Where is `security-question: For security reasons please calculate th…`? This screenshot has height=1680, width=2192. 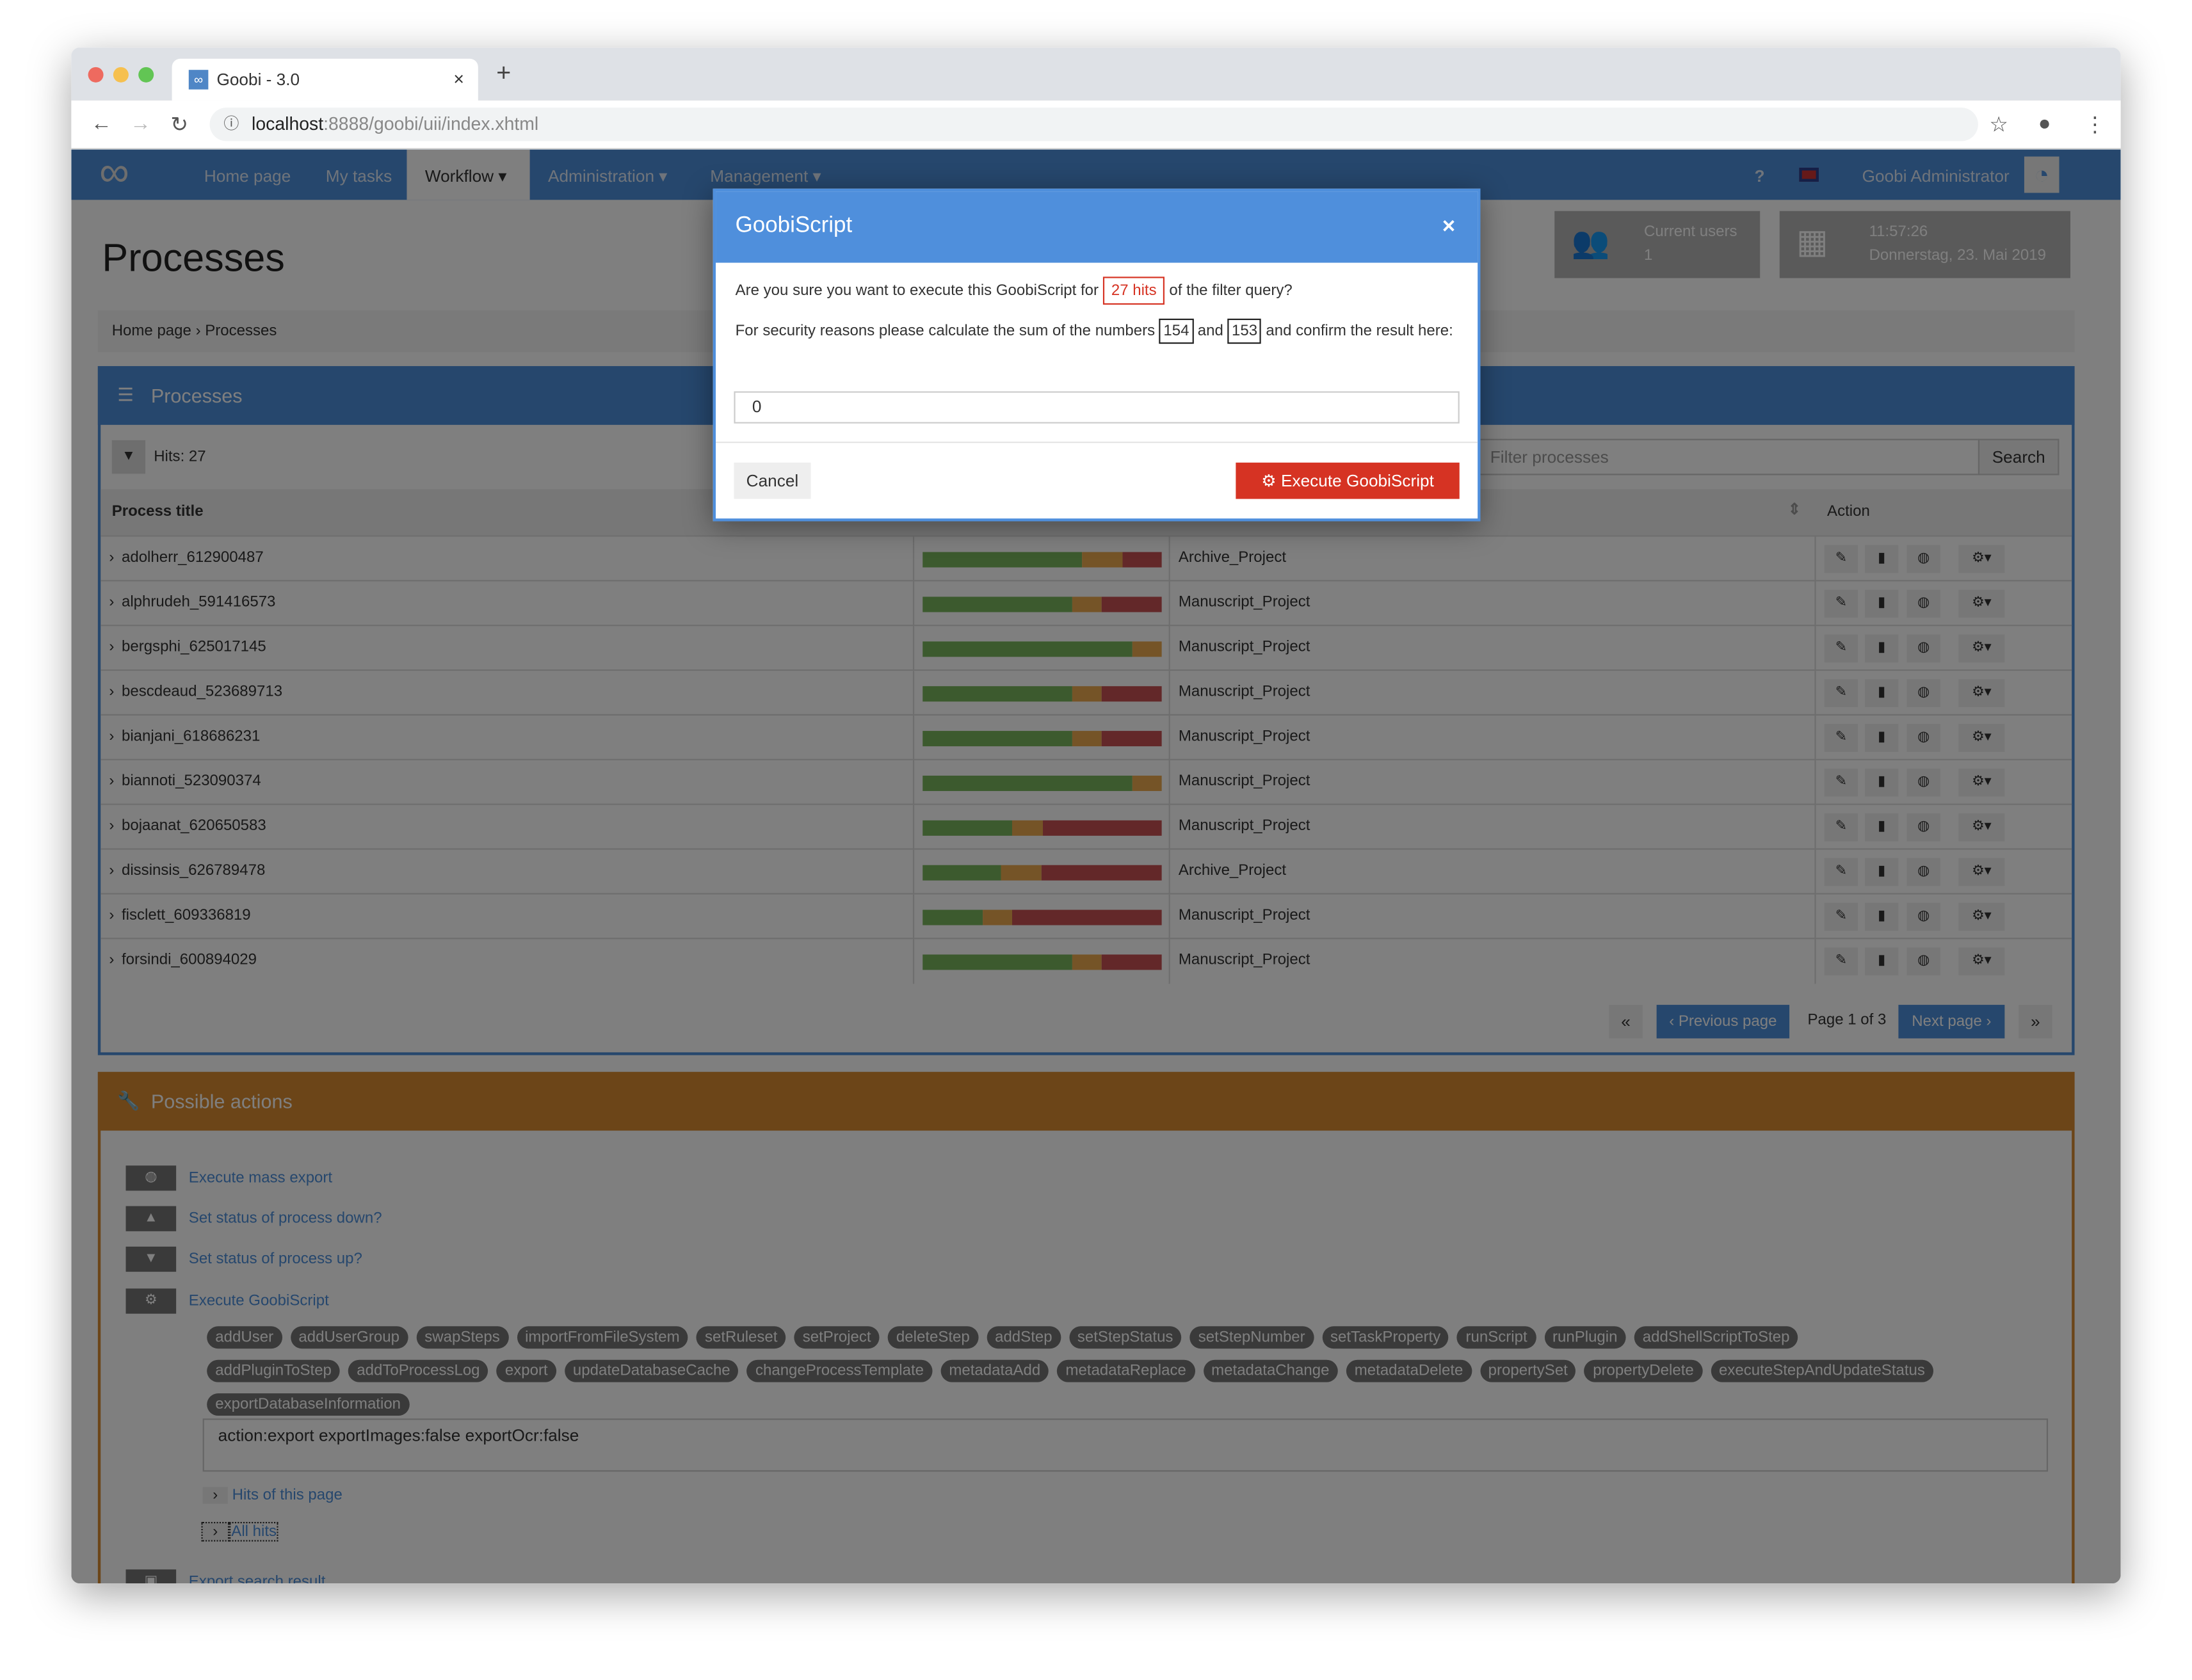
security-question: For security reasons please calculate th… is located at coordinates (1097, 331).